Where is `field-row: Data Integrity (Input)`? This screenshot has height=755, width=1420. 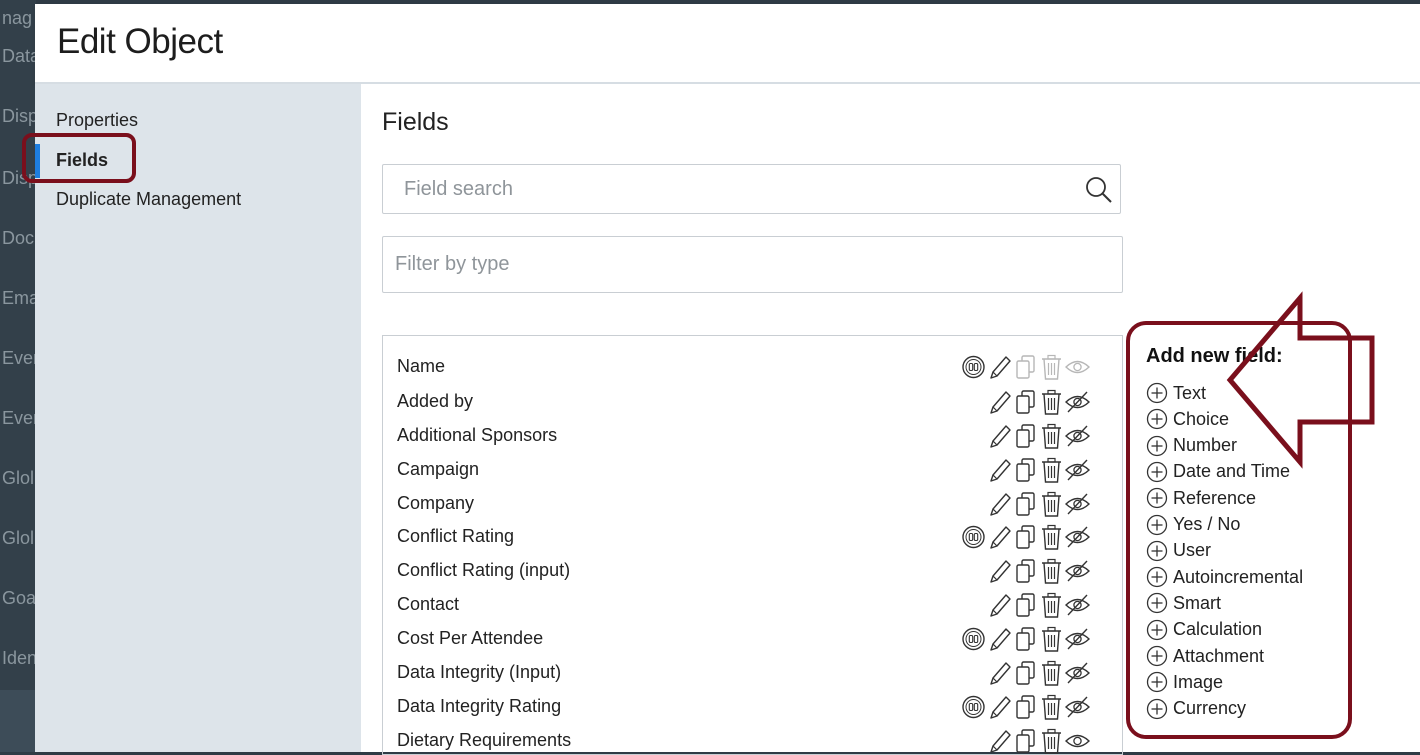 field-row: Data Integrity (Input) is located at coordinates (752, 673).